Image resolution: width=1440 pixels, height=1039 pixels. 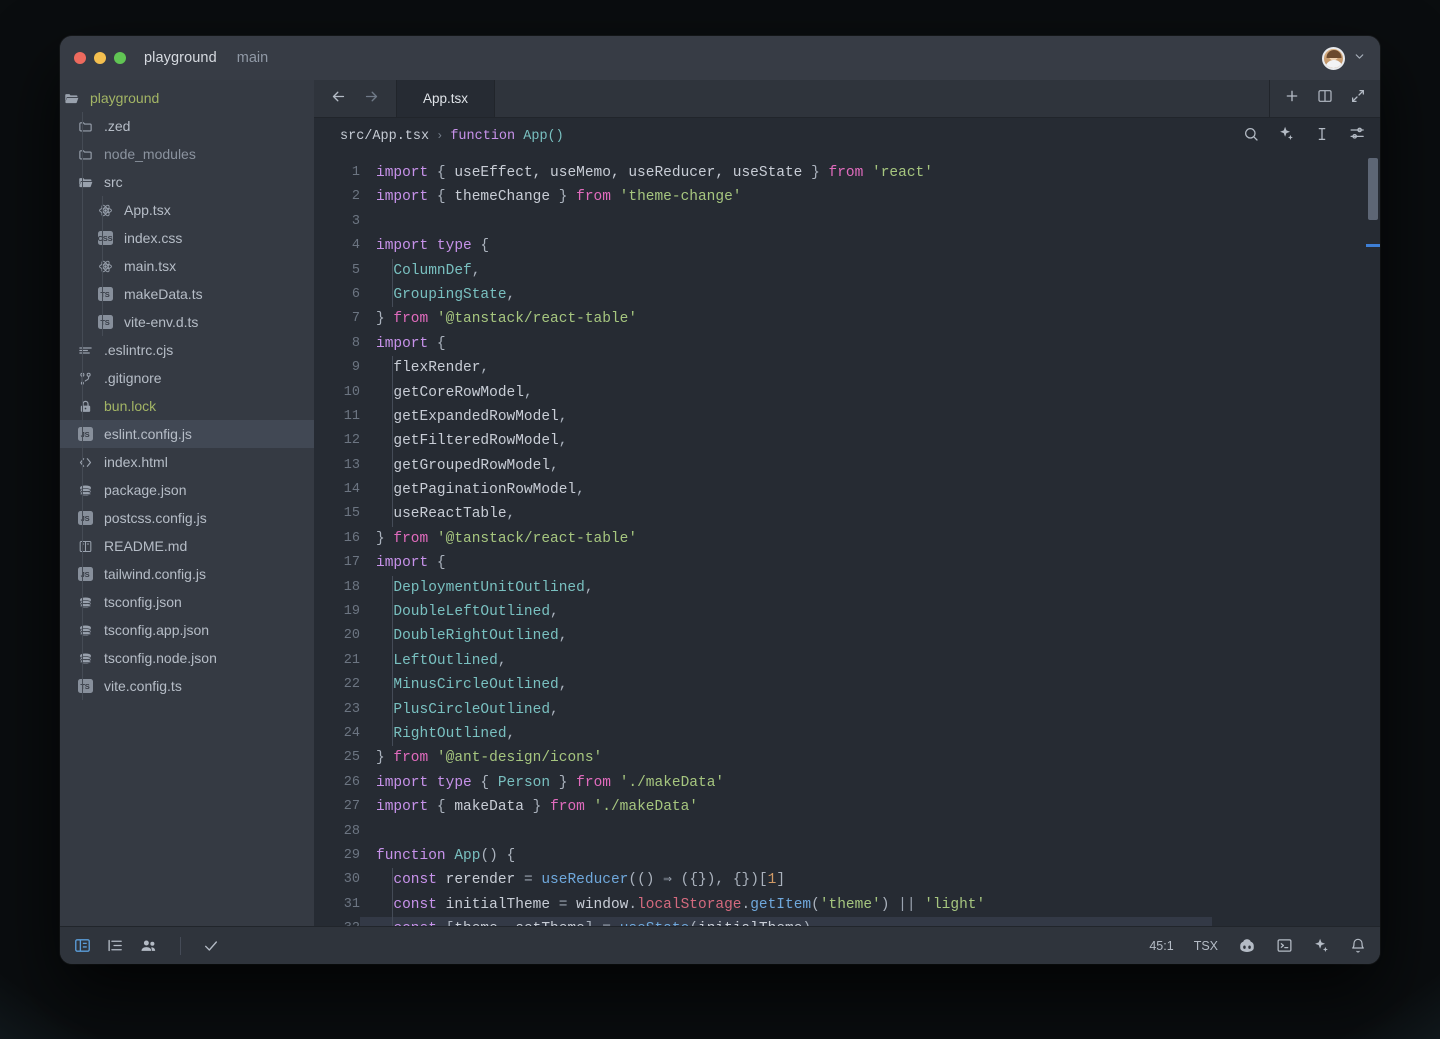 What do you see at coordinates (82, 945) in the screenshot?
I see `project-panel-icon` at bounding box center [82, 945].